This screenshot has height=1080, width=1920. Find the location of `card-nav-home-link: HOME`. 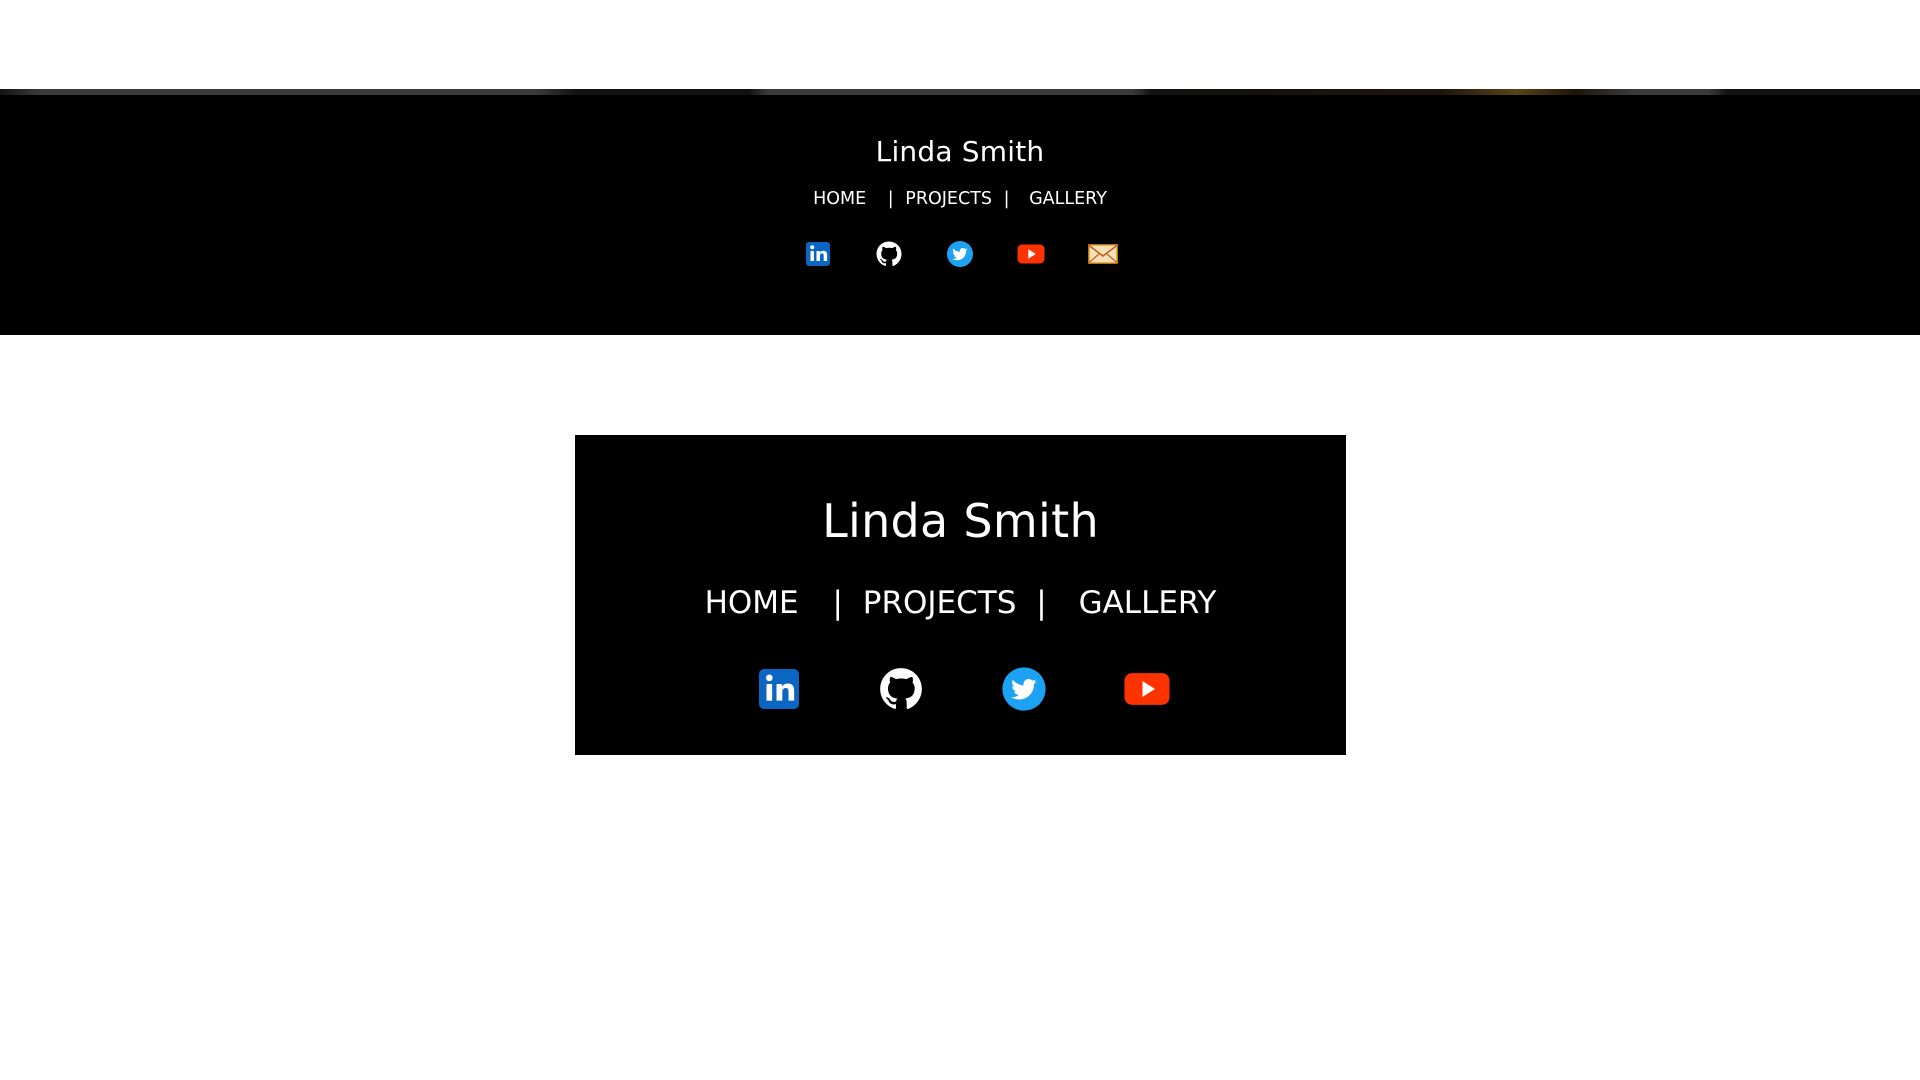

card-nav-home-link: HOME is located at coordinates (752, 603).